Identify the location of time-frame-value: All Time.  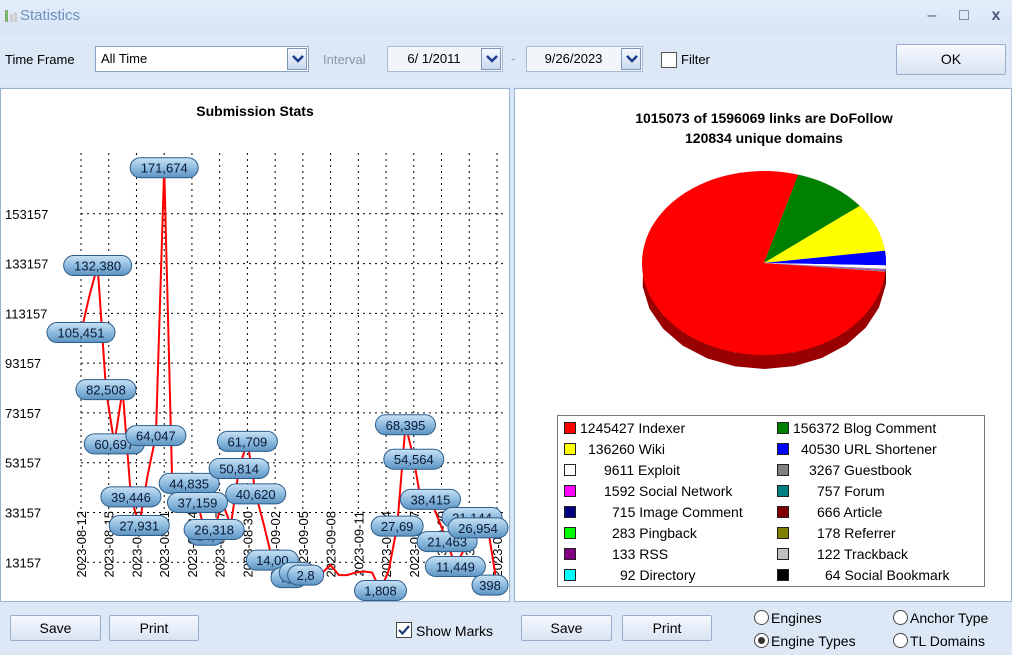
(124, 58).